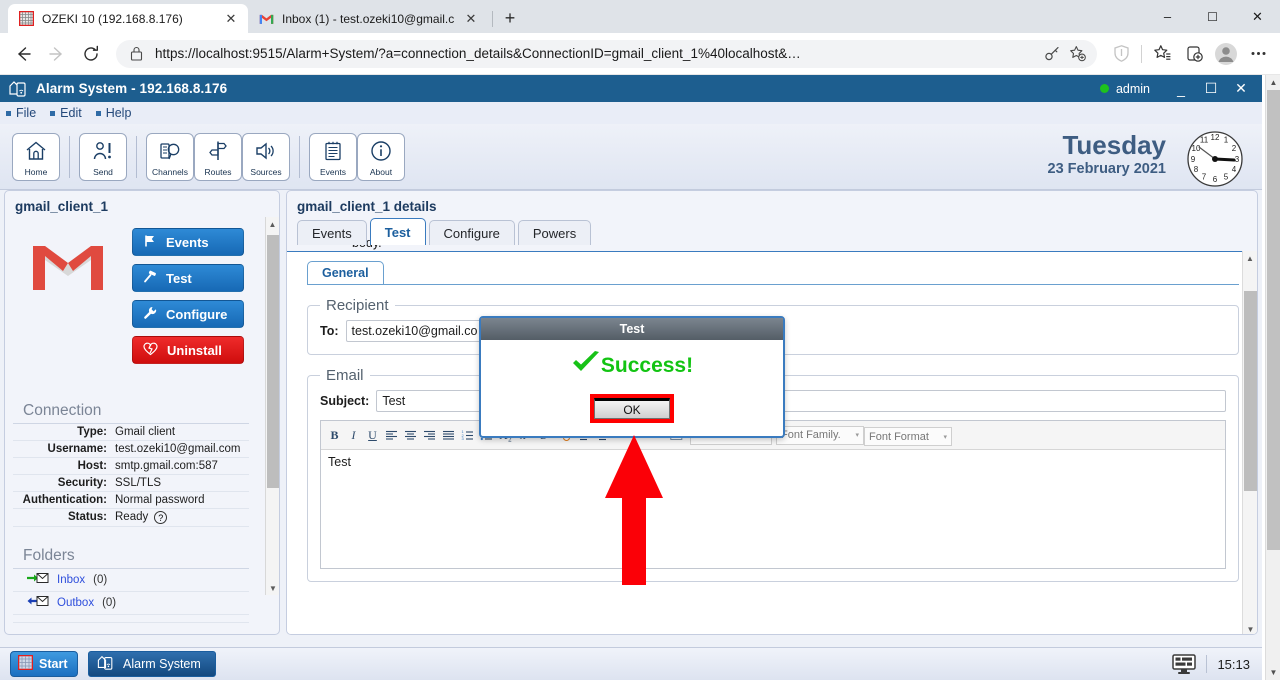 This screenshot has height=680, width=1280. I want to click on profile-icon, so click(1226, 54).